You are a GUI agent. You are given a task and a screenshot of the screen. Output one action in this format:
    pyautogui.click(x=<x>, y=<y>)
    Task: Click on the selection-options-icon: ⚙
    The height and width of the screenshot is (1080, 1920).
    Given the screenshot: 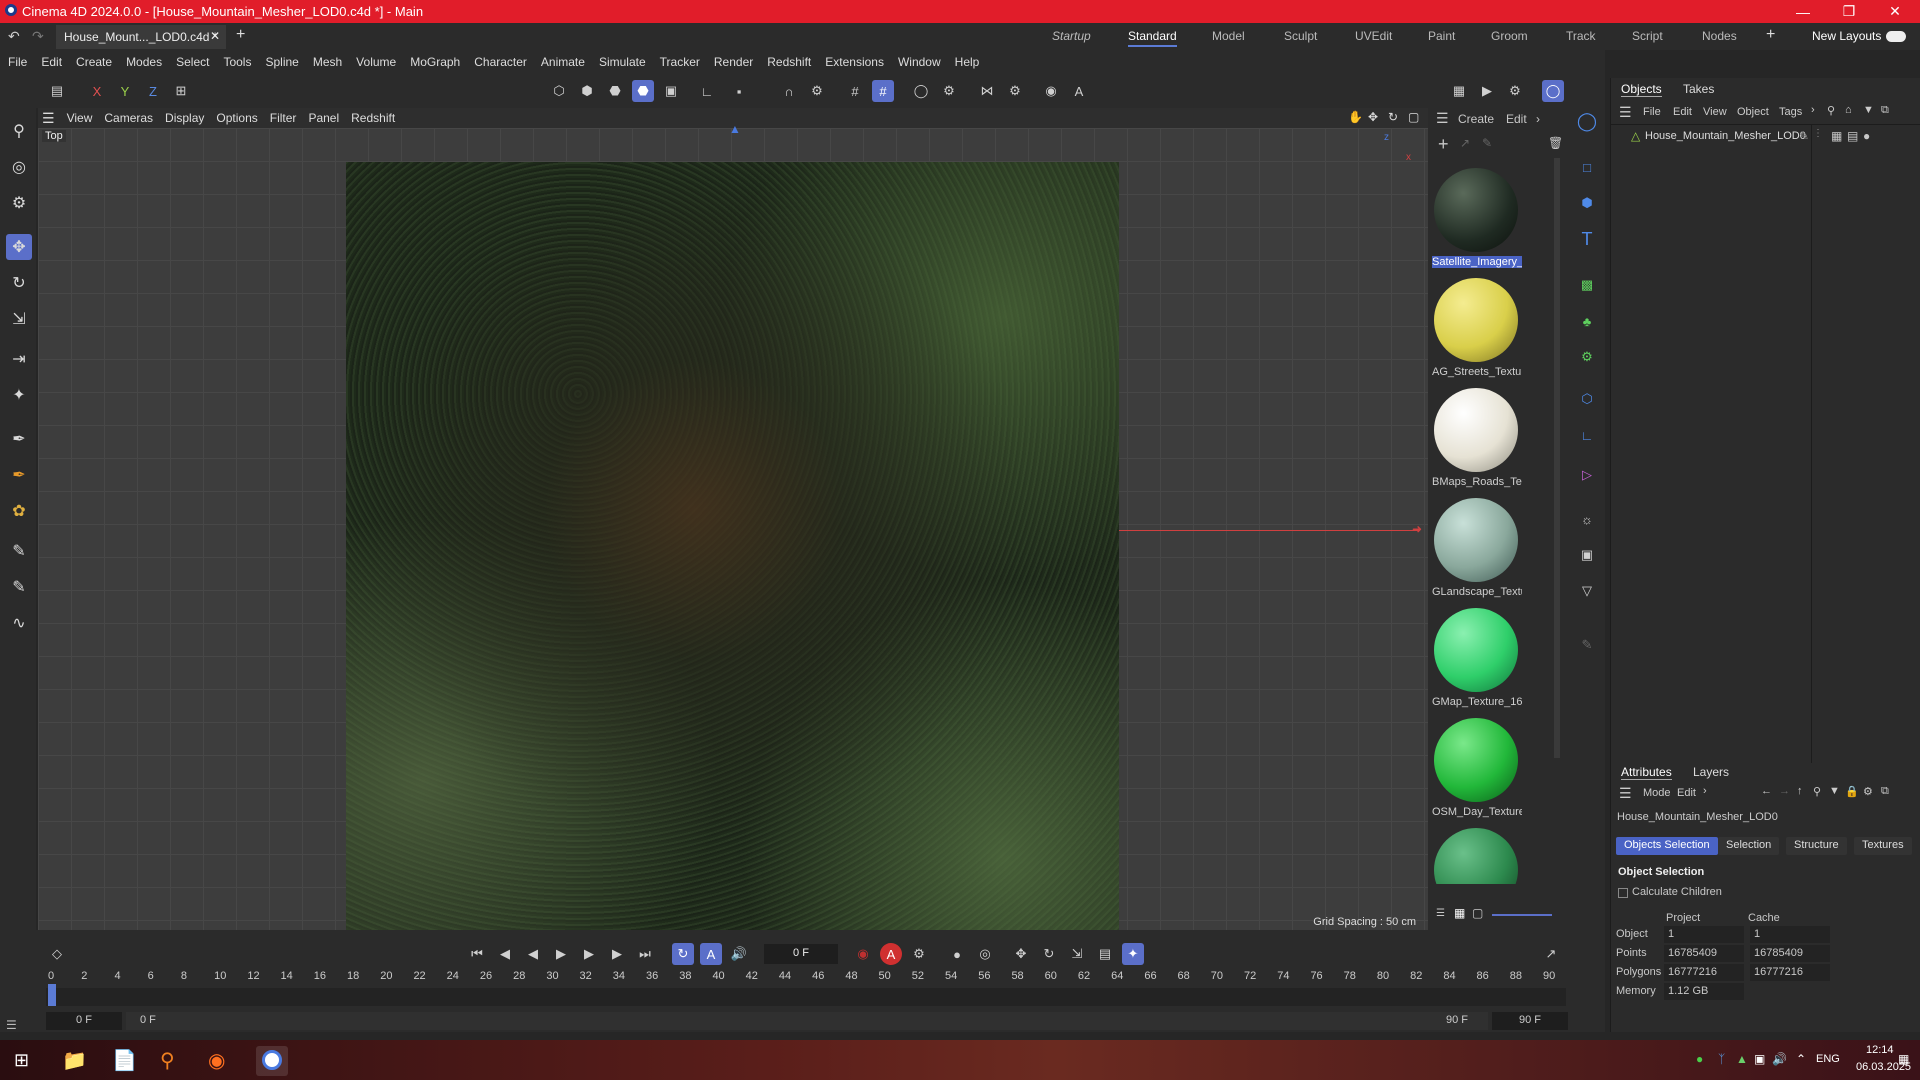 What is the action you would take?
    pyautogui.click(x=19, y=203)
    